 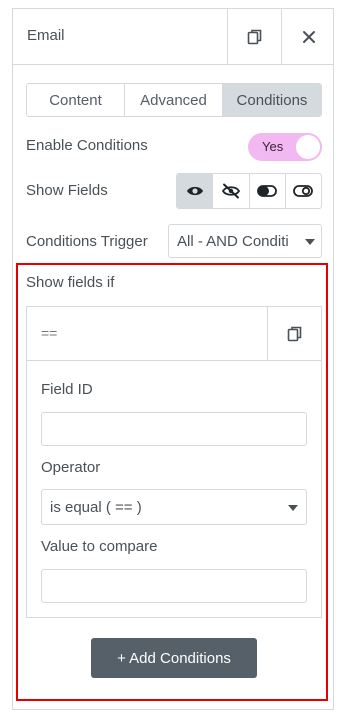 What do you see at coordinates (174, 429) in the screenshot?
I see `field-id-input` at bounding box center [174, 429].